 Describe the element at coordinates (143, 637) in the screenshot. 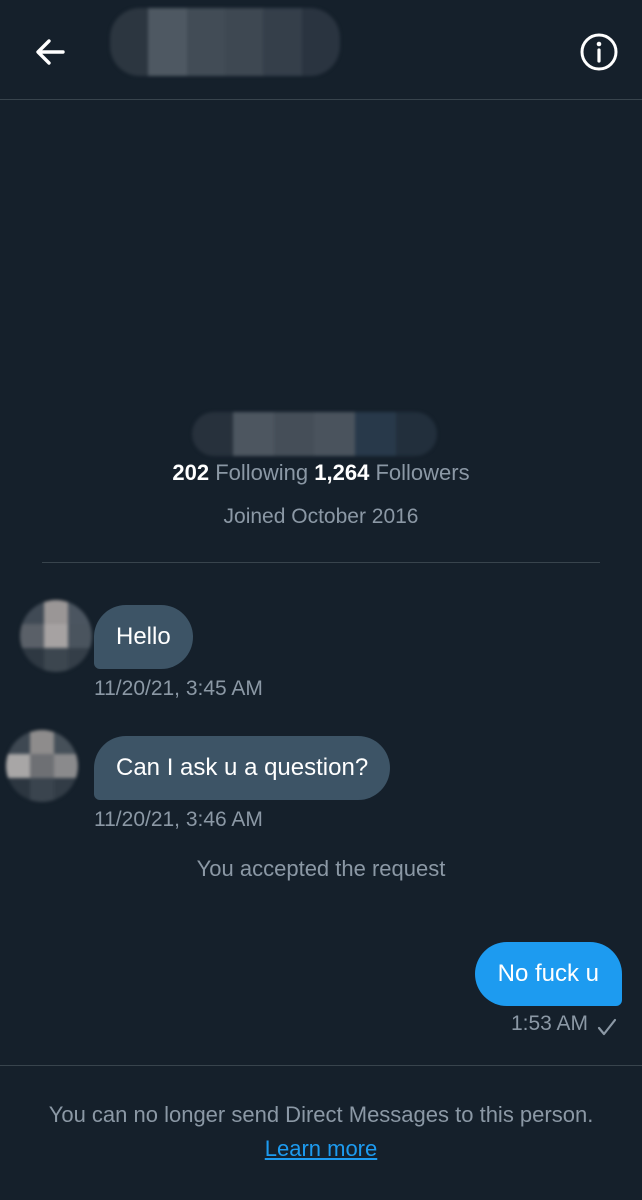

I see `message-bubble: Hello` at that location.